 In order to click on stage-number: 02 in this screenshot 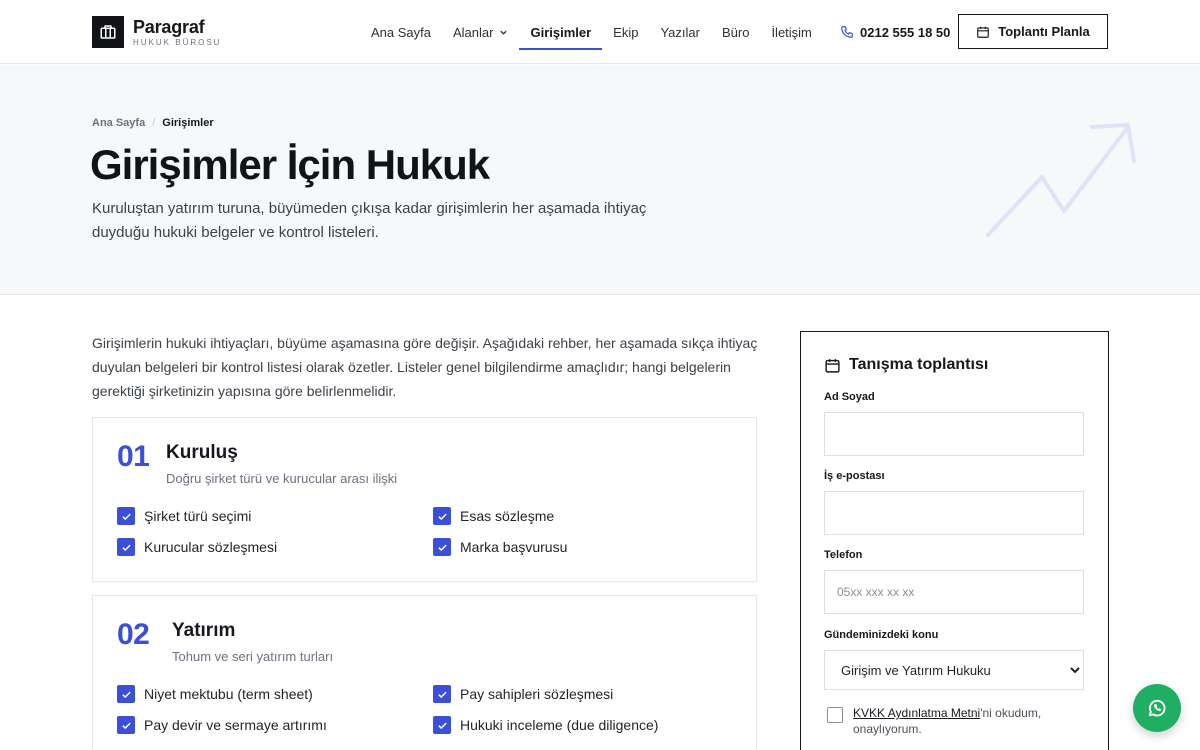, I will do `click(133, 634)`.